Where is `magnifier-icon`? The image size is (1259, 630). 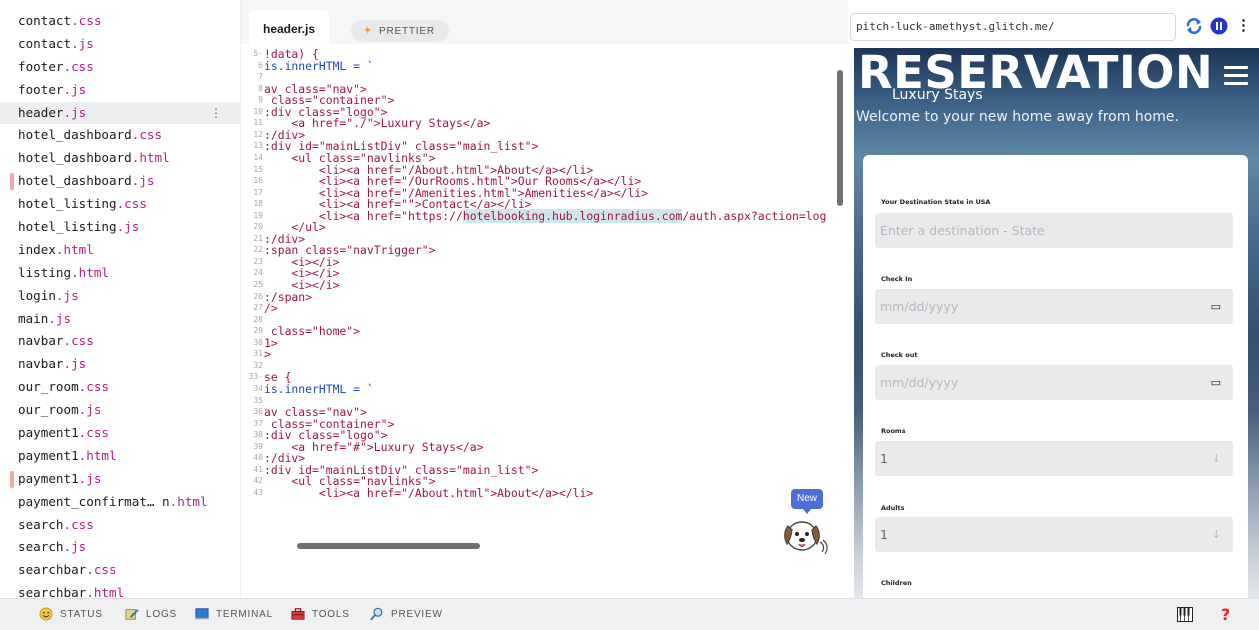 magnifier-icon is located at coordinates (376, 614).